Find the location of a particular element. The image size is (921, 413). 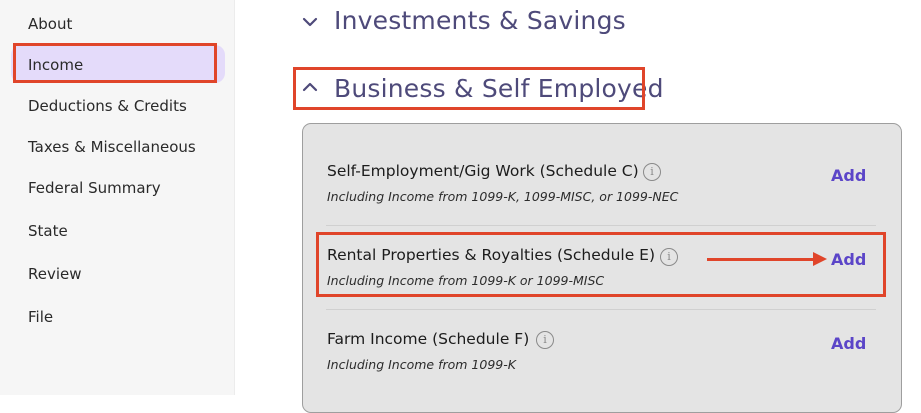

sidebar-item-deductions-credits: Deductions & Credits is located at coordinates (107, 106).